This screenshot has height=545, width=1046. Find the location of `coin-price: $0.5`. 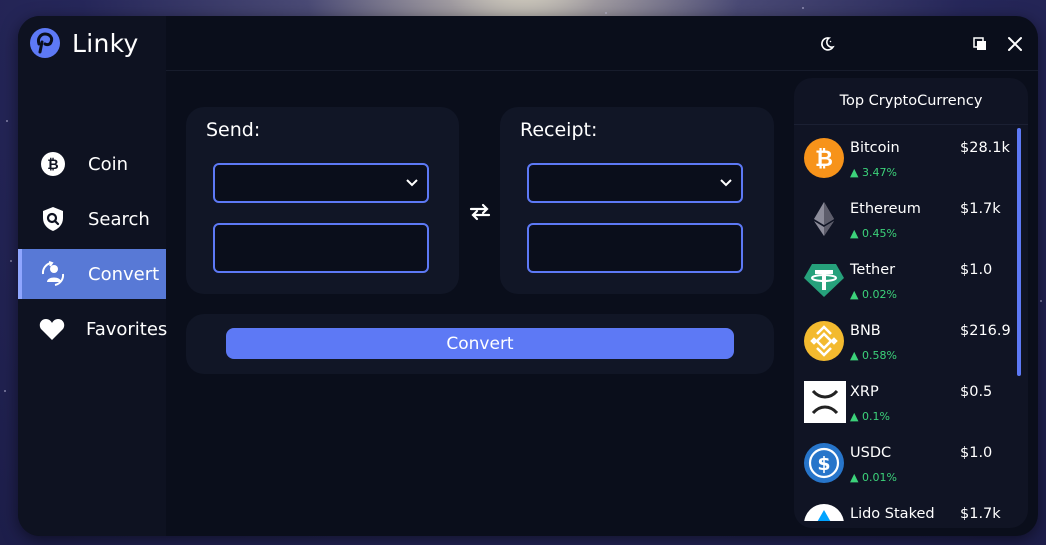

coin-price: $0.5 is located at coordinates (976, 392).